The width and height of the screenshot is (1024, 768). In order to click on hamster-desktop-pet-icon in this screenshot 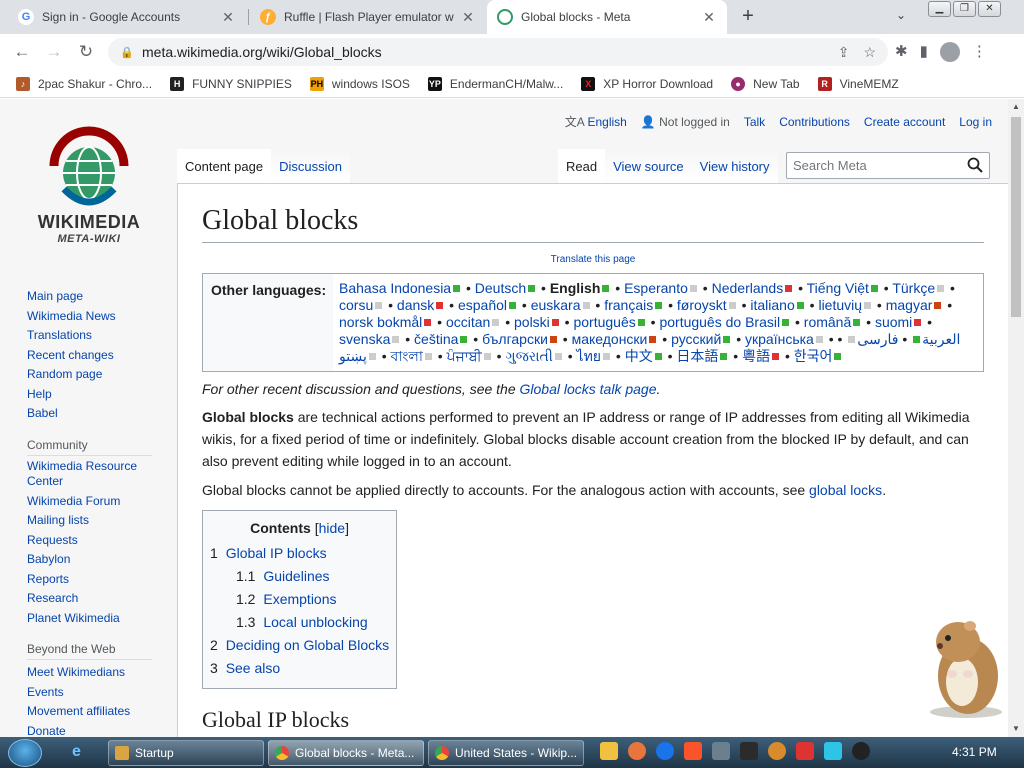, I will do `click(963, 667)`.